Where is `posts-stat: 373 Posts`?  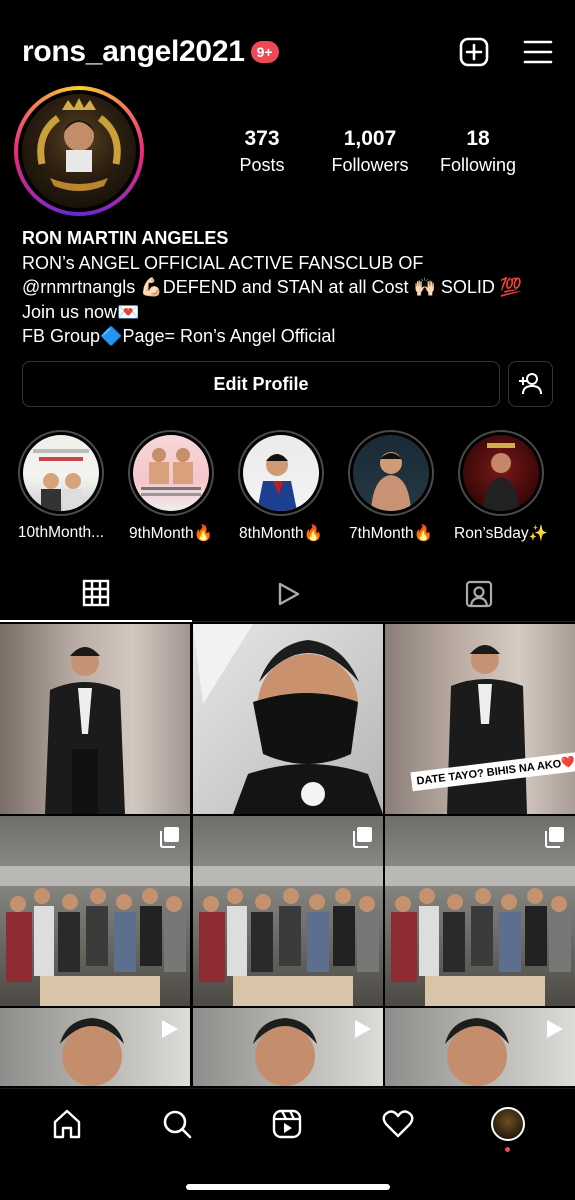
posts-stat: 373 Posts is located at coordinates (262, 151).